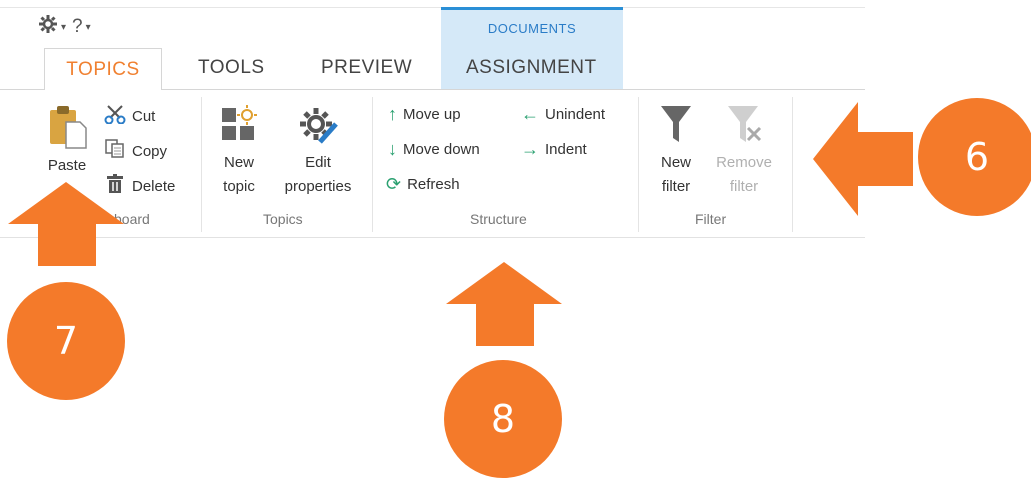  I want to click on move-up-button: ↑ Move up, so click(424, 114).